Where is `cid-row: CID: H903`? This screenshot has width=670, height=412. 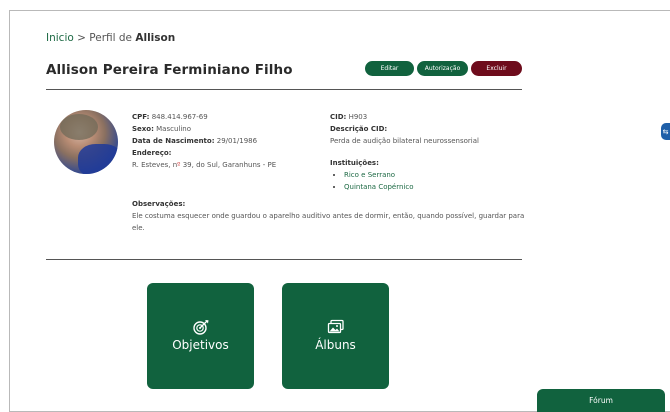 cid-row: CID: H903 is located at coordinates (430, 117).